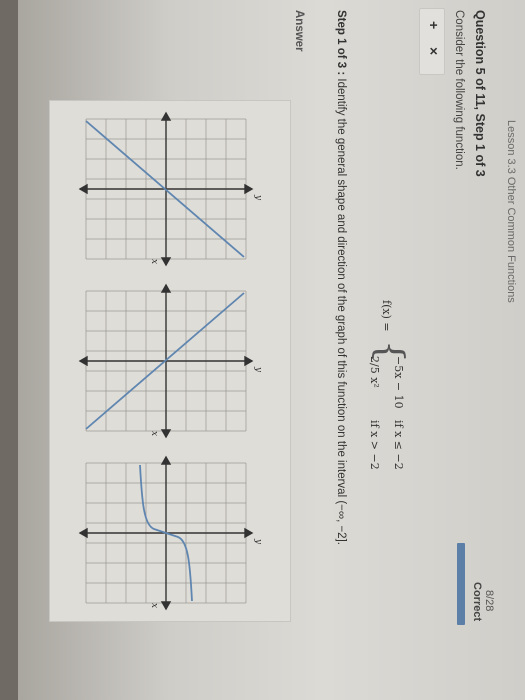 The height and width of the screenshot is (700, 525). Describe the element at coordinates (398, 445) in the screenshot. I see `condition-1: if x ≤ −2` at that location.